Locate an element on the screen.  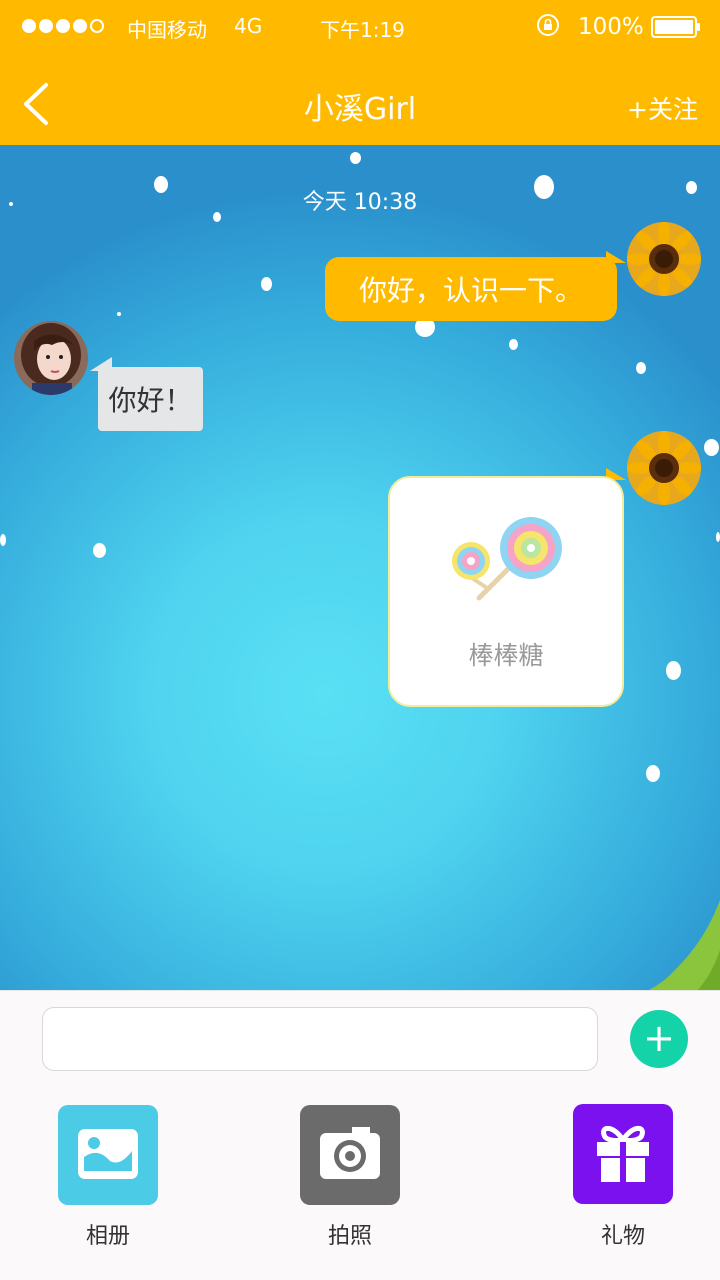
gift-icon is located at coordinates (623, 1153).